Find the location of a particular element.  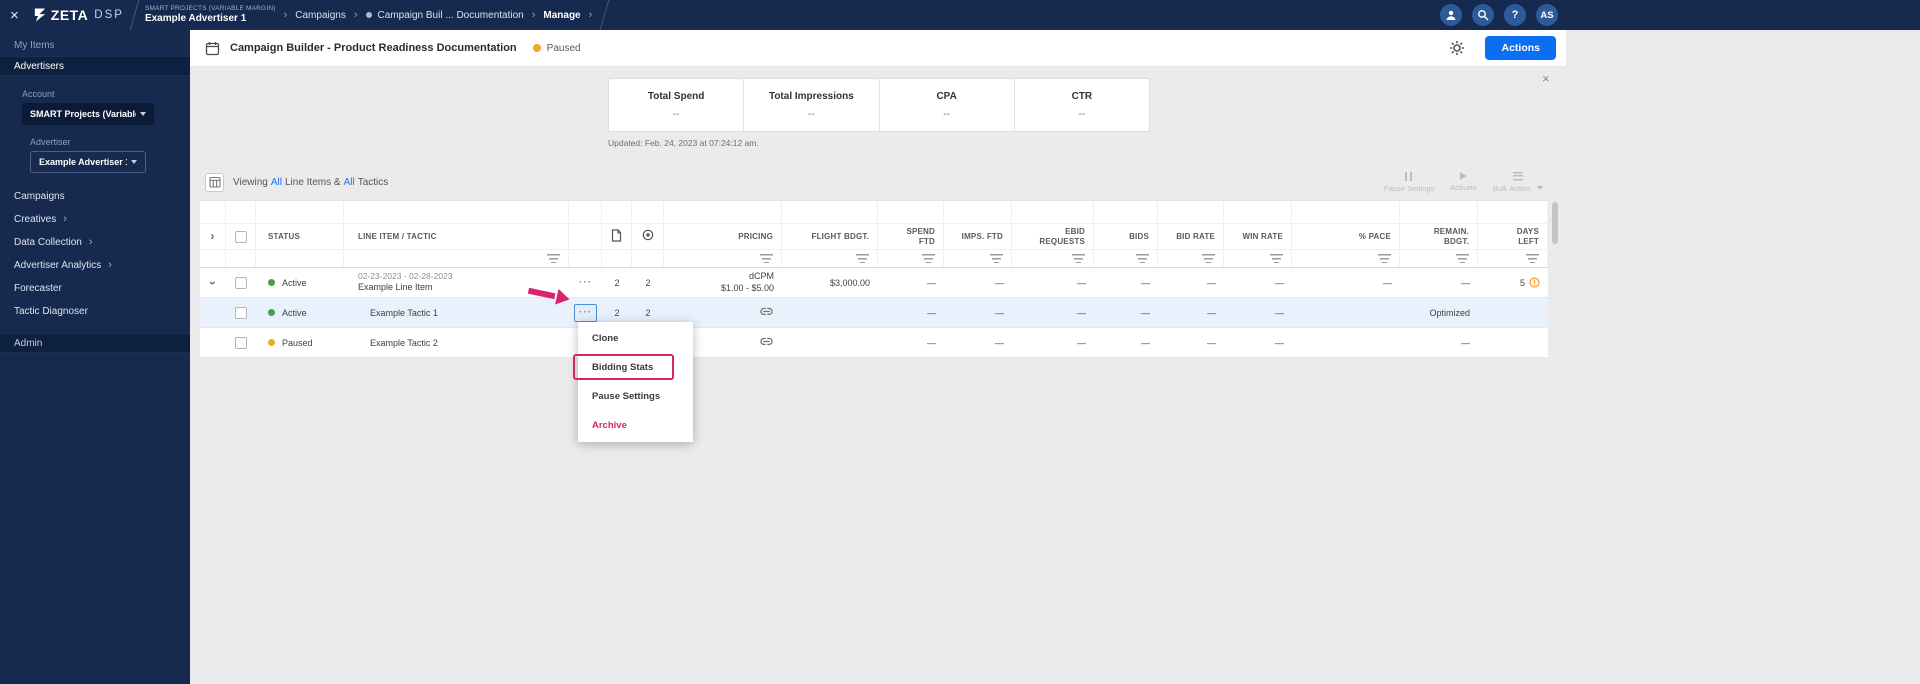

menu-item-bidding-stats: Bidding Stats is located at coordinates (633, 367).